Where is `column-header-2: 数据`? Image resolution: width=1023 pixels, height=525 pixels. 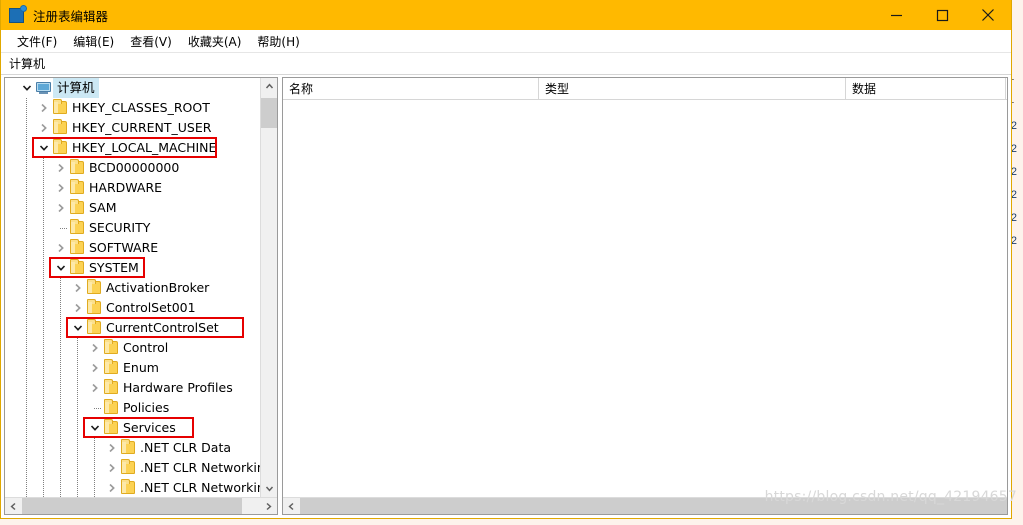 column-header-2: 数据 is located at coordinates (926, 89).